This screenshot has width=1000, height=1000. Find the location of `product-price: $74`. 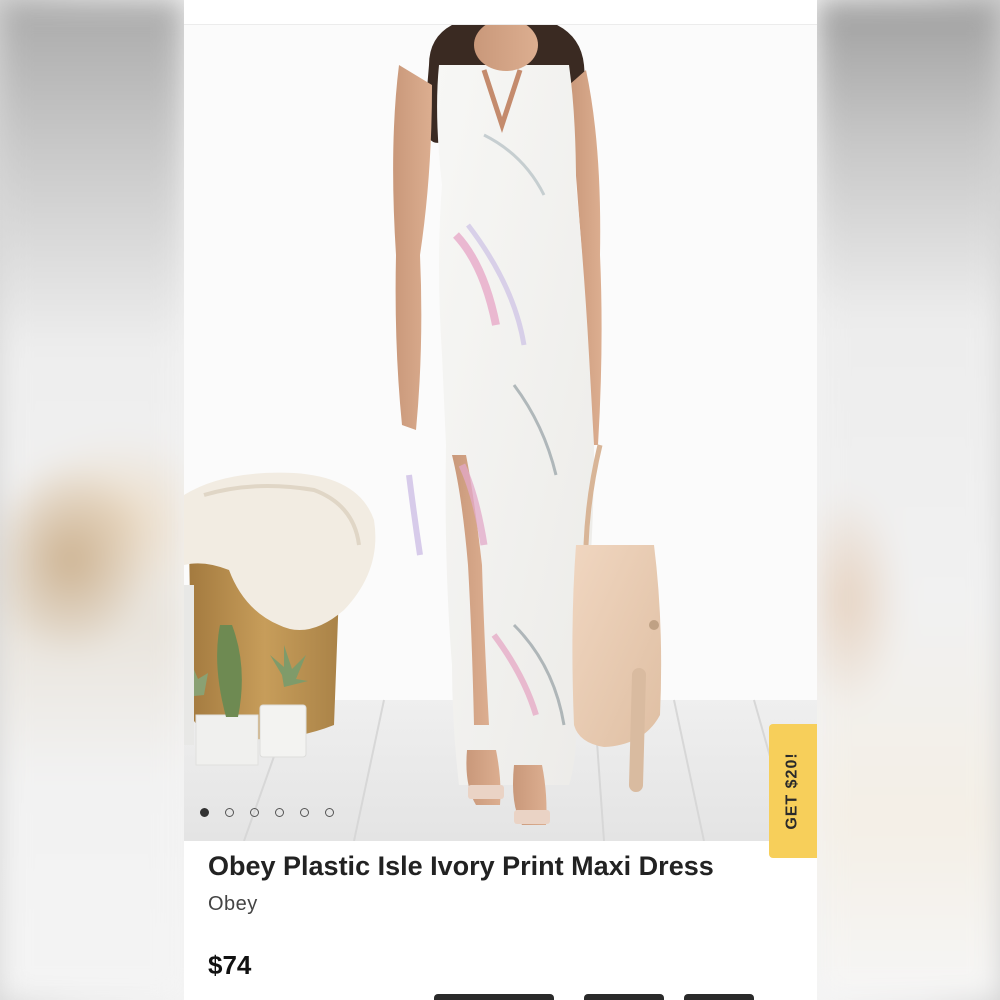

product-price: $74 is located at coordinates (230, 965).